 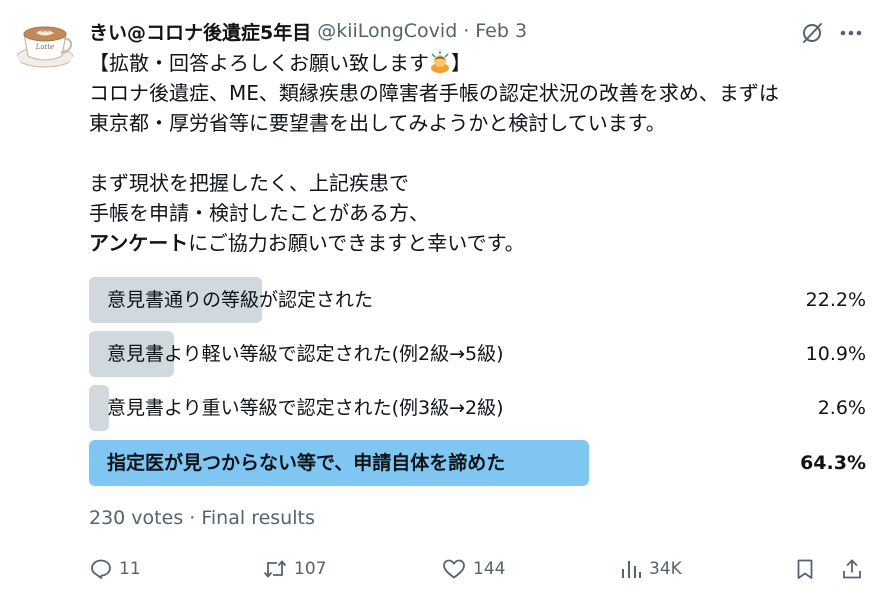 I want to click on poll-vote-count: 230 votes, so click(x=136, y=518).